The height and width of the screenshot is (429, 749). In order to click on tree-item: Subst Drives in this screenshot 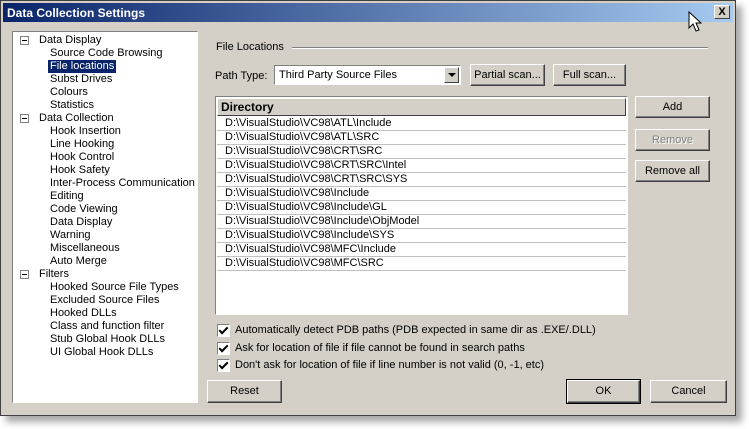, I will do `click(81, 79)`.